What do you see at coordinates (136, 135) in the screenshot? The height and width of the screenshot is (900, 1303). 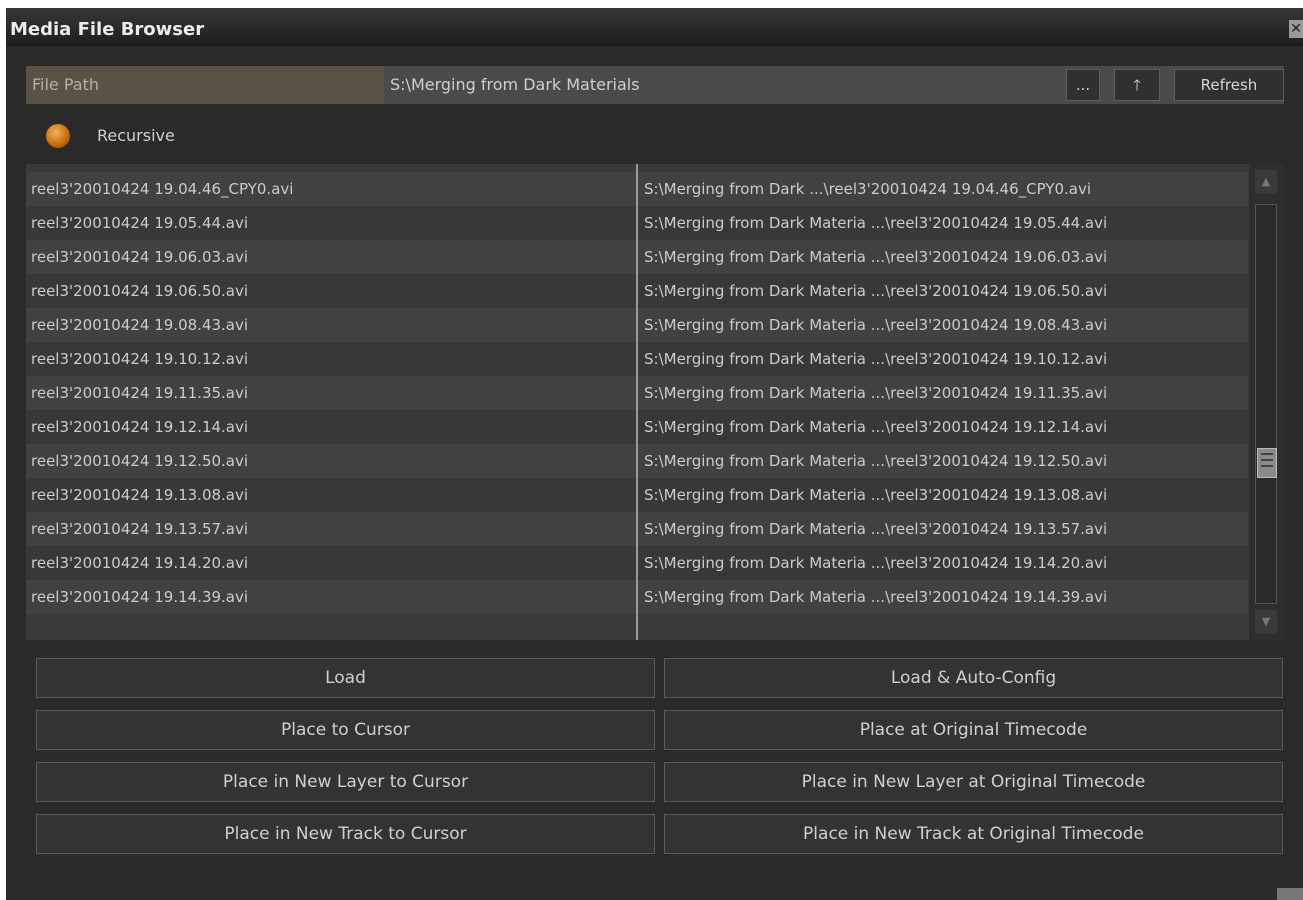 I see `recursive-label: Recursive` at bounding box center [136, 135].